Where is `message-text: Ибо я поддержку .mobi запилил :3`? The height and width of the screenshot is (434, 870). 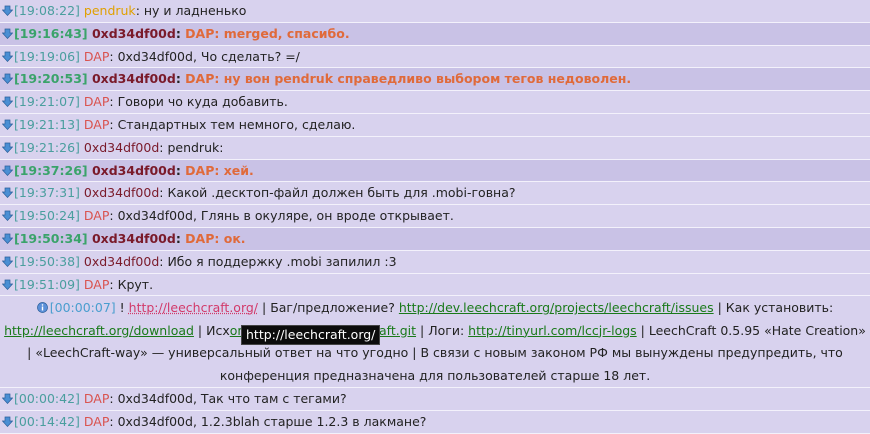 message-text: Ибо я поддержку .mobi запилил :3 is located at coordinates (282, 261).